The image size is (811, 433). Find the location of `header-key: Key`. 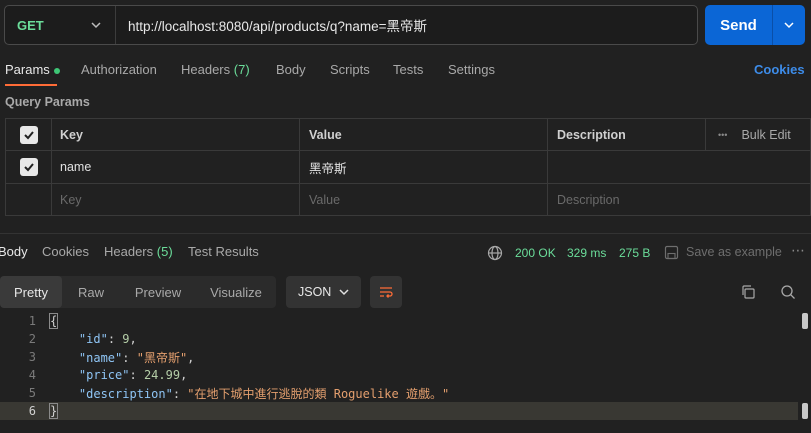

header-key: Key is located at coordinates (176, 135).